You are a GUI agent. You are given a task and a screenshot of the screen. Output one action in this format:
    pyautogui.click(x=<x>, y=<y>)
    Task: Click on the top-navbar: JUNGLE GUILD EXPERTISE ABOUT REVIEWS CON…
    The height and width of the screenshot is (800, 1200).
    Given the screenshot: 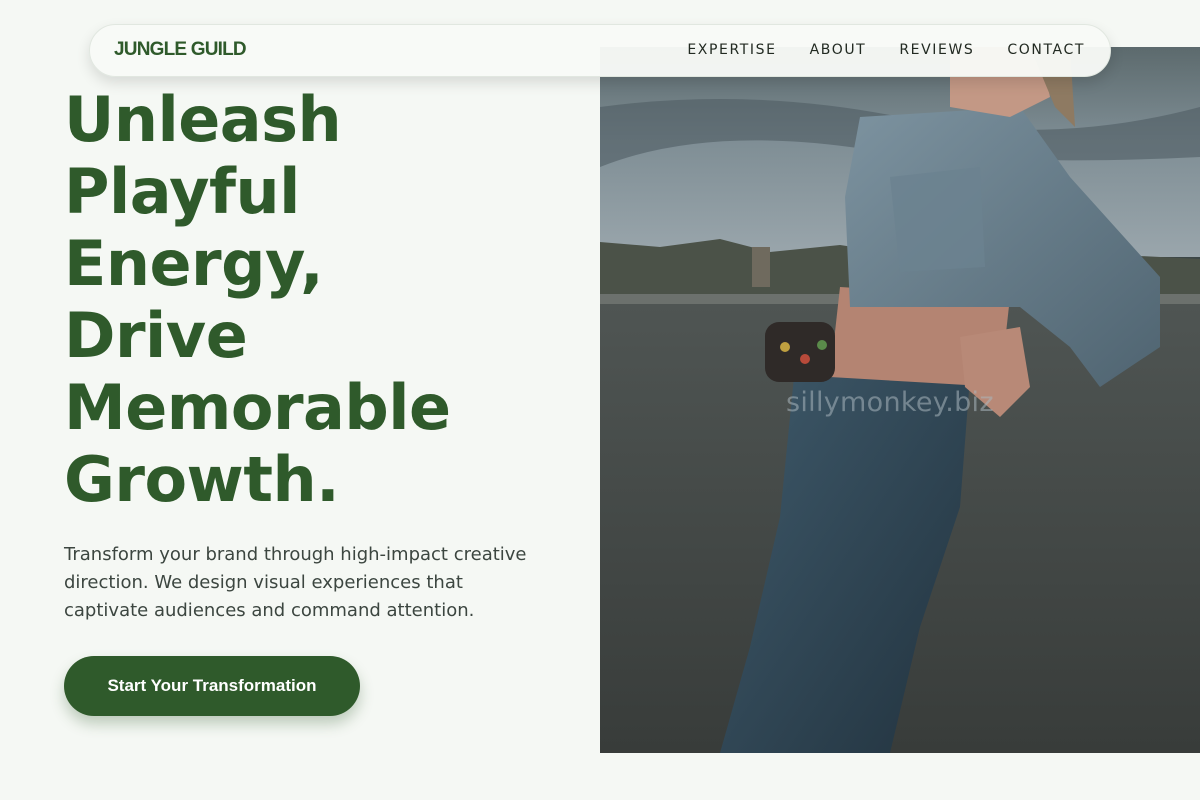 What is the action you would take?
    pyautogui.click(x=600, y=50)
    